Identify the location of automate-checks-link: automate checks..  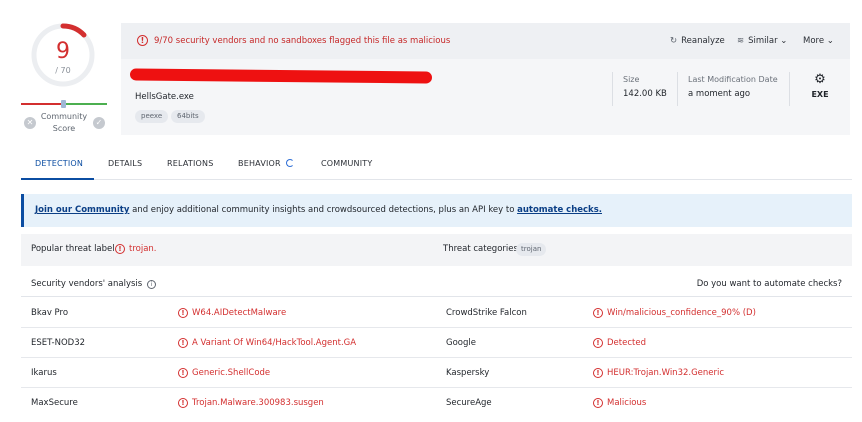
(559, 210).